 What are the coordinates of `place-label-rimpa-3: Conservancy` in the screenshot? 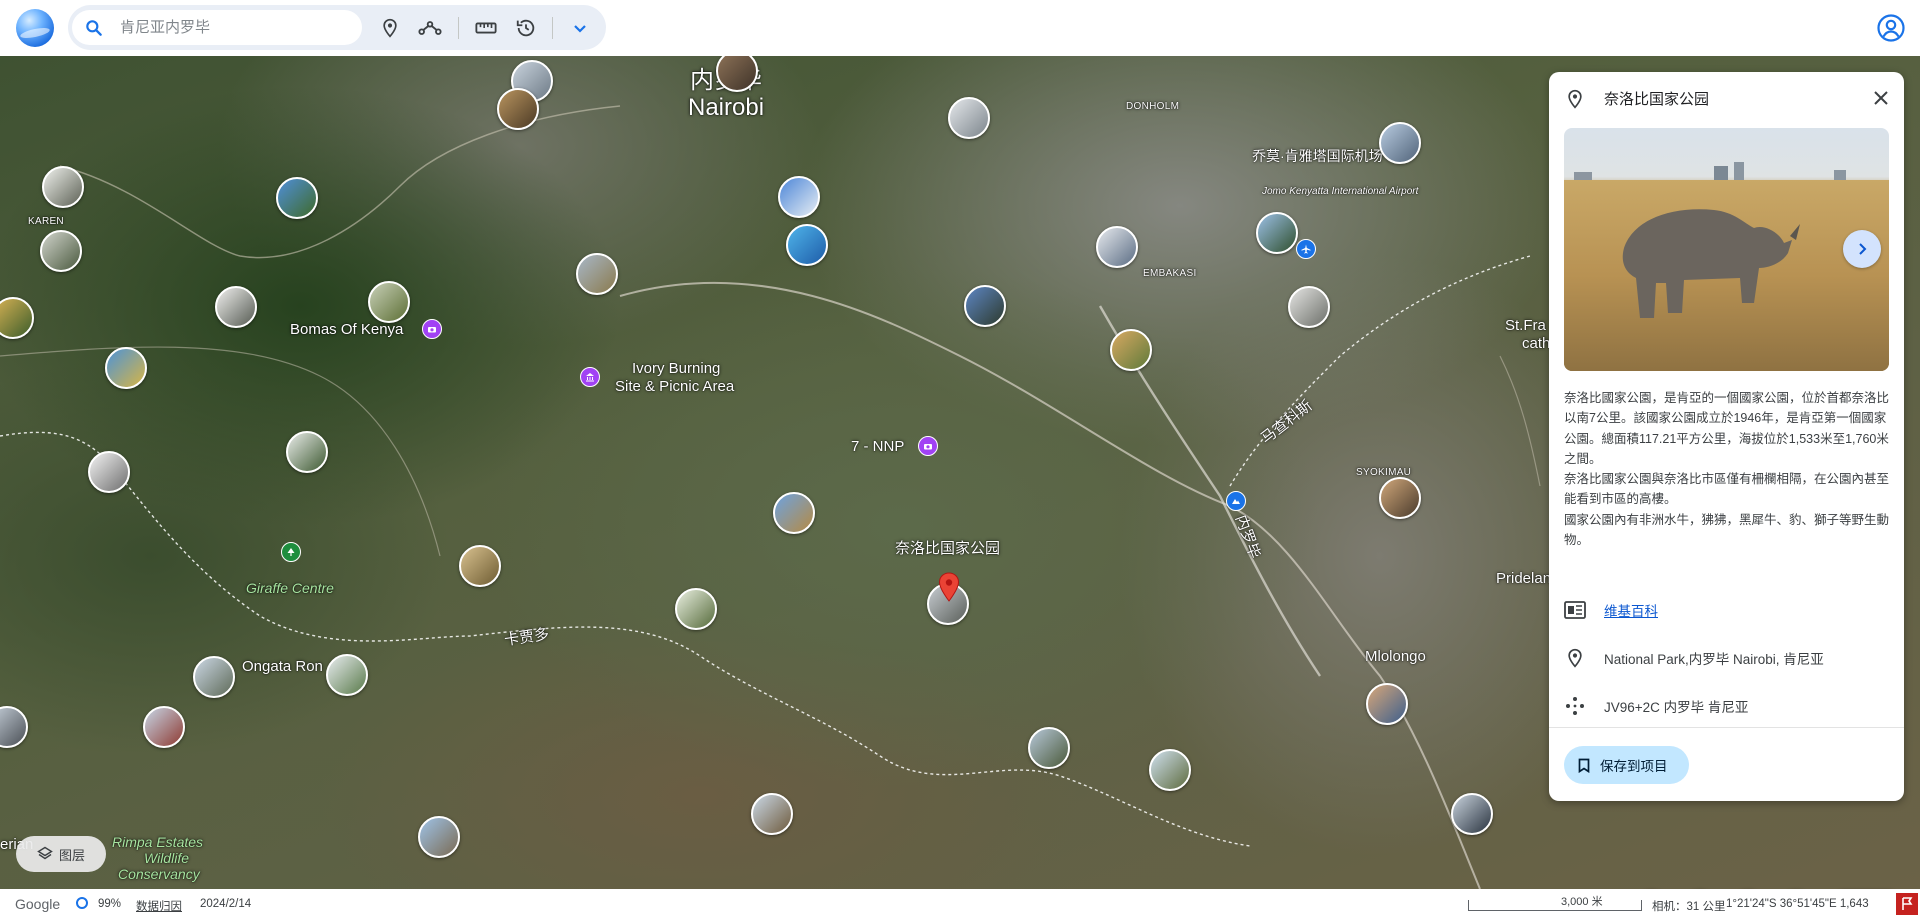 It's located at (159, 874).